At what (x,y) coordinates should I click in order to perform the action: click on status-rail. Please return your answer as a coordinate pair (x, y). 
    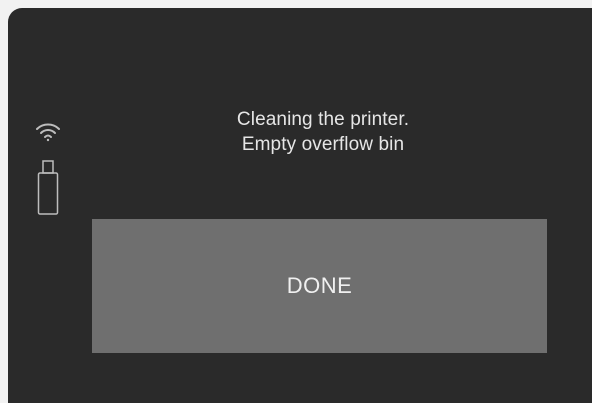
    Looking at the image, I should click on (48, 168).